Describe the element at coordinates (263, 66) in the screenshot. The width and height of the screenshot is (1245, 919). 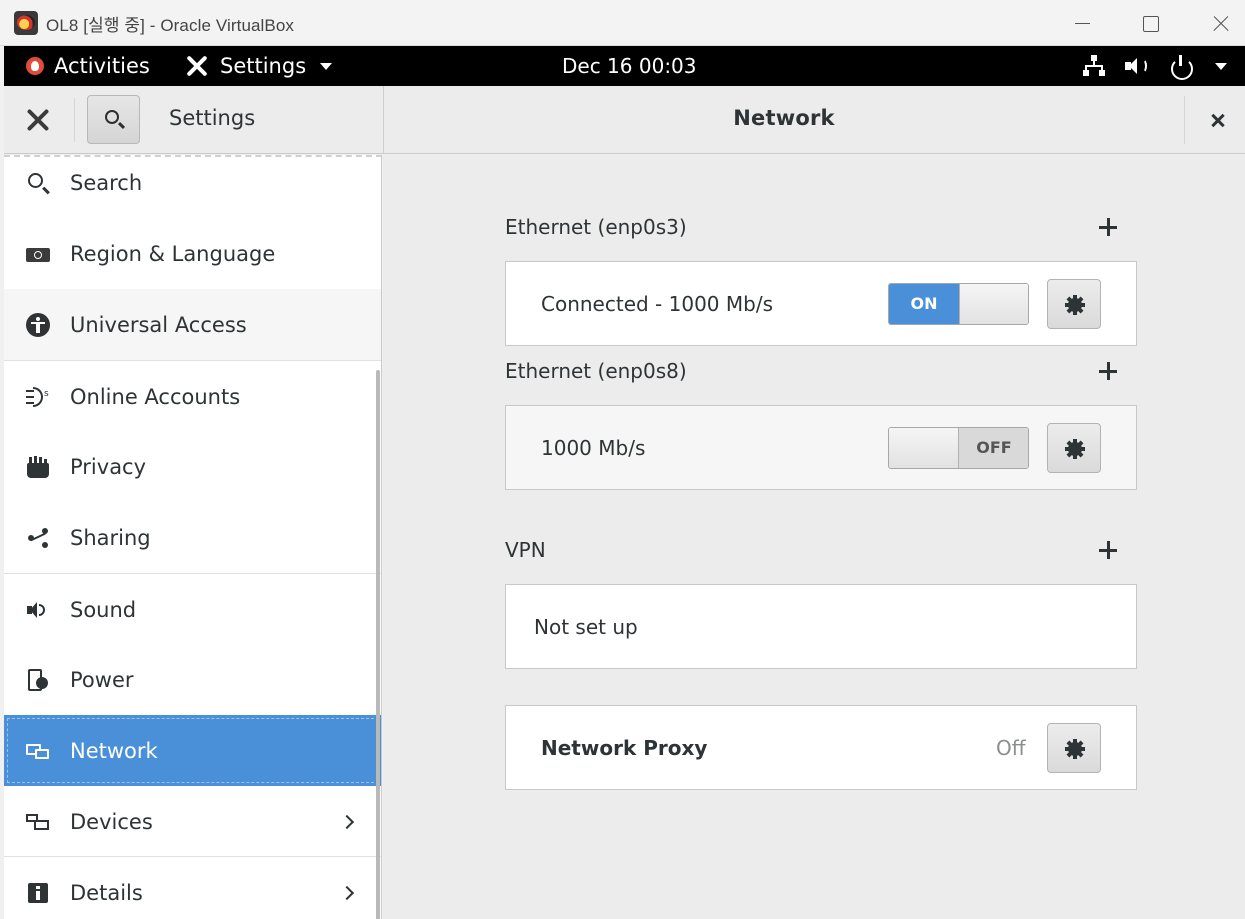
I see `app-menu-label: Settings` at that location.